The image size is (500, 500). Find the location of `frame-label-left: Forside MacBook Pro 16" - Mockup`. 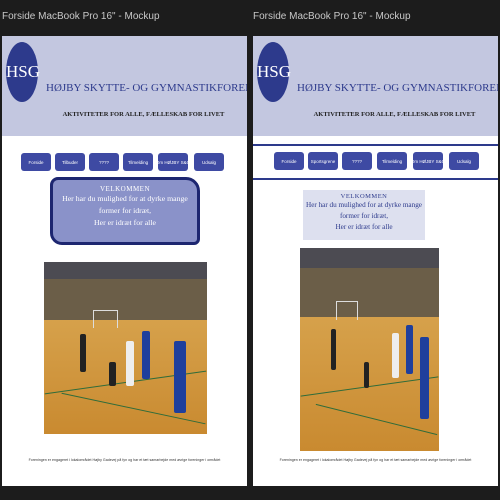

frame-label-left: Forside MacBook Pro 16" - Mockup is located at coordinates (81, 16).